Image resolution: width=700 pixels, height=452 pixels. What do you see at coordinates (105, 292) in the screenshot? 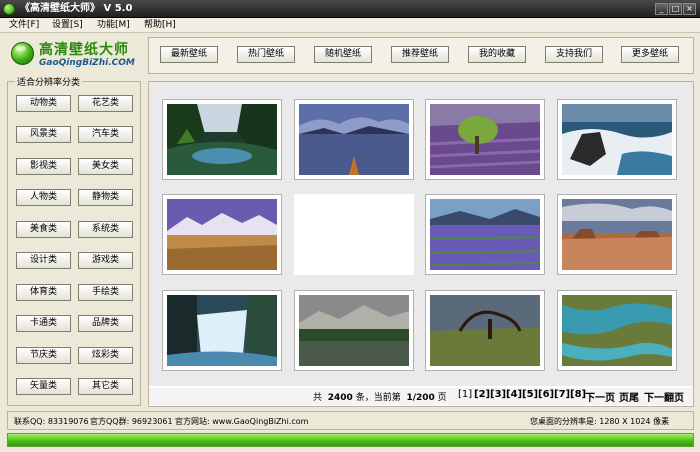
I see `category-hand-drawn-button: 手绘类` at bounding box center [105, 292].